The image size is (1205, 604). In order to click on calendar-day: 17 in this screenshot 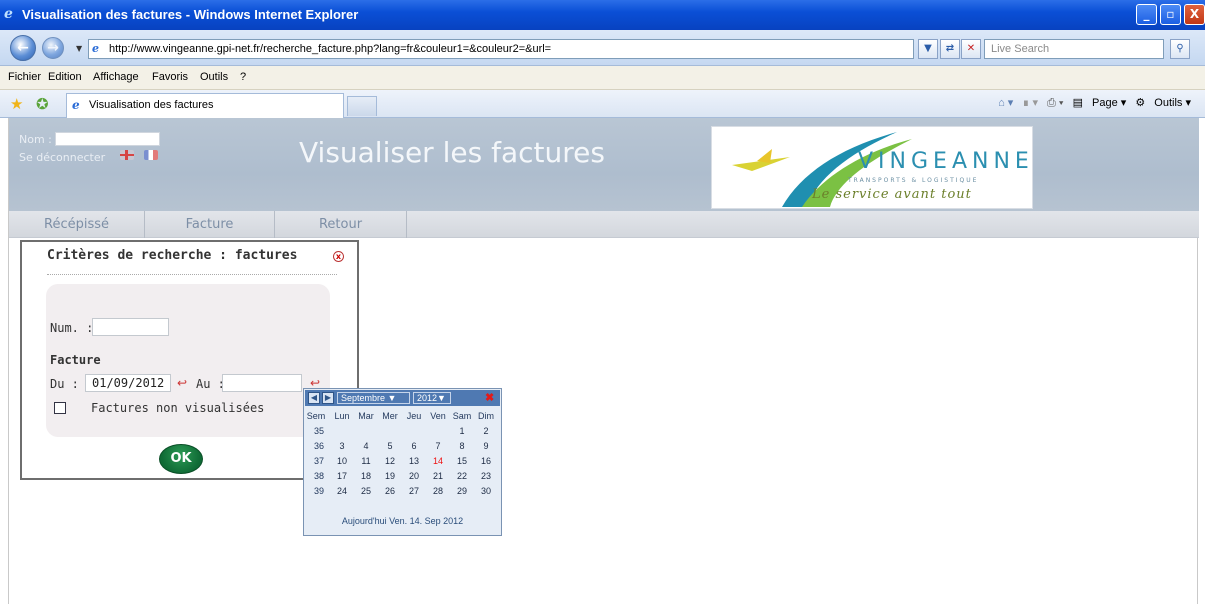, I will do `click(342, 476)`.